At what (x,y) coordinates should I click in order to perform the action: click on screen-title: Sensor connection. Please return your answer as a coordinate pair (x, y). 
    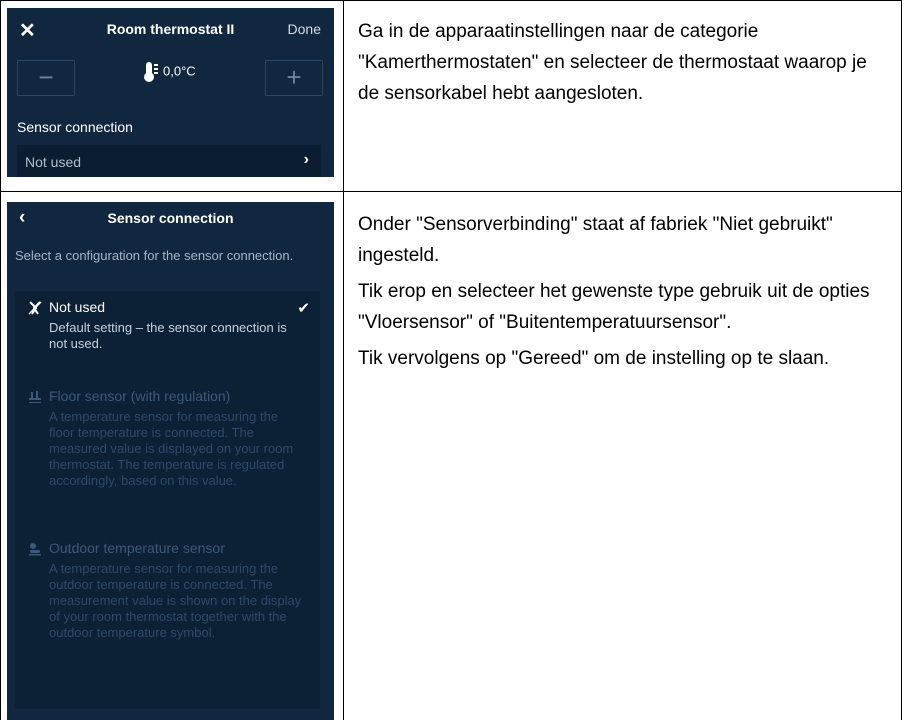
    Looking at the image, I should click on (170, 218).